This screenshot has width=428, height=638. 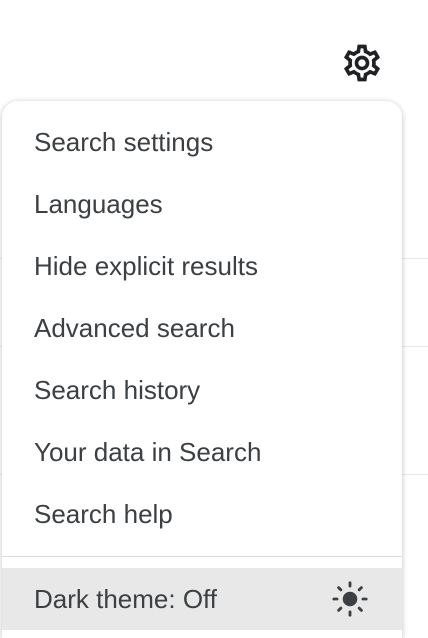 I want to click on sun-icon-graphic, so click(x=350, y=599).